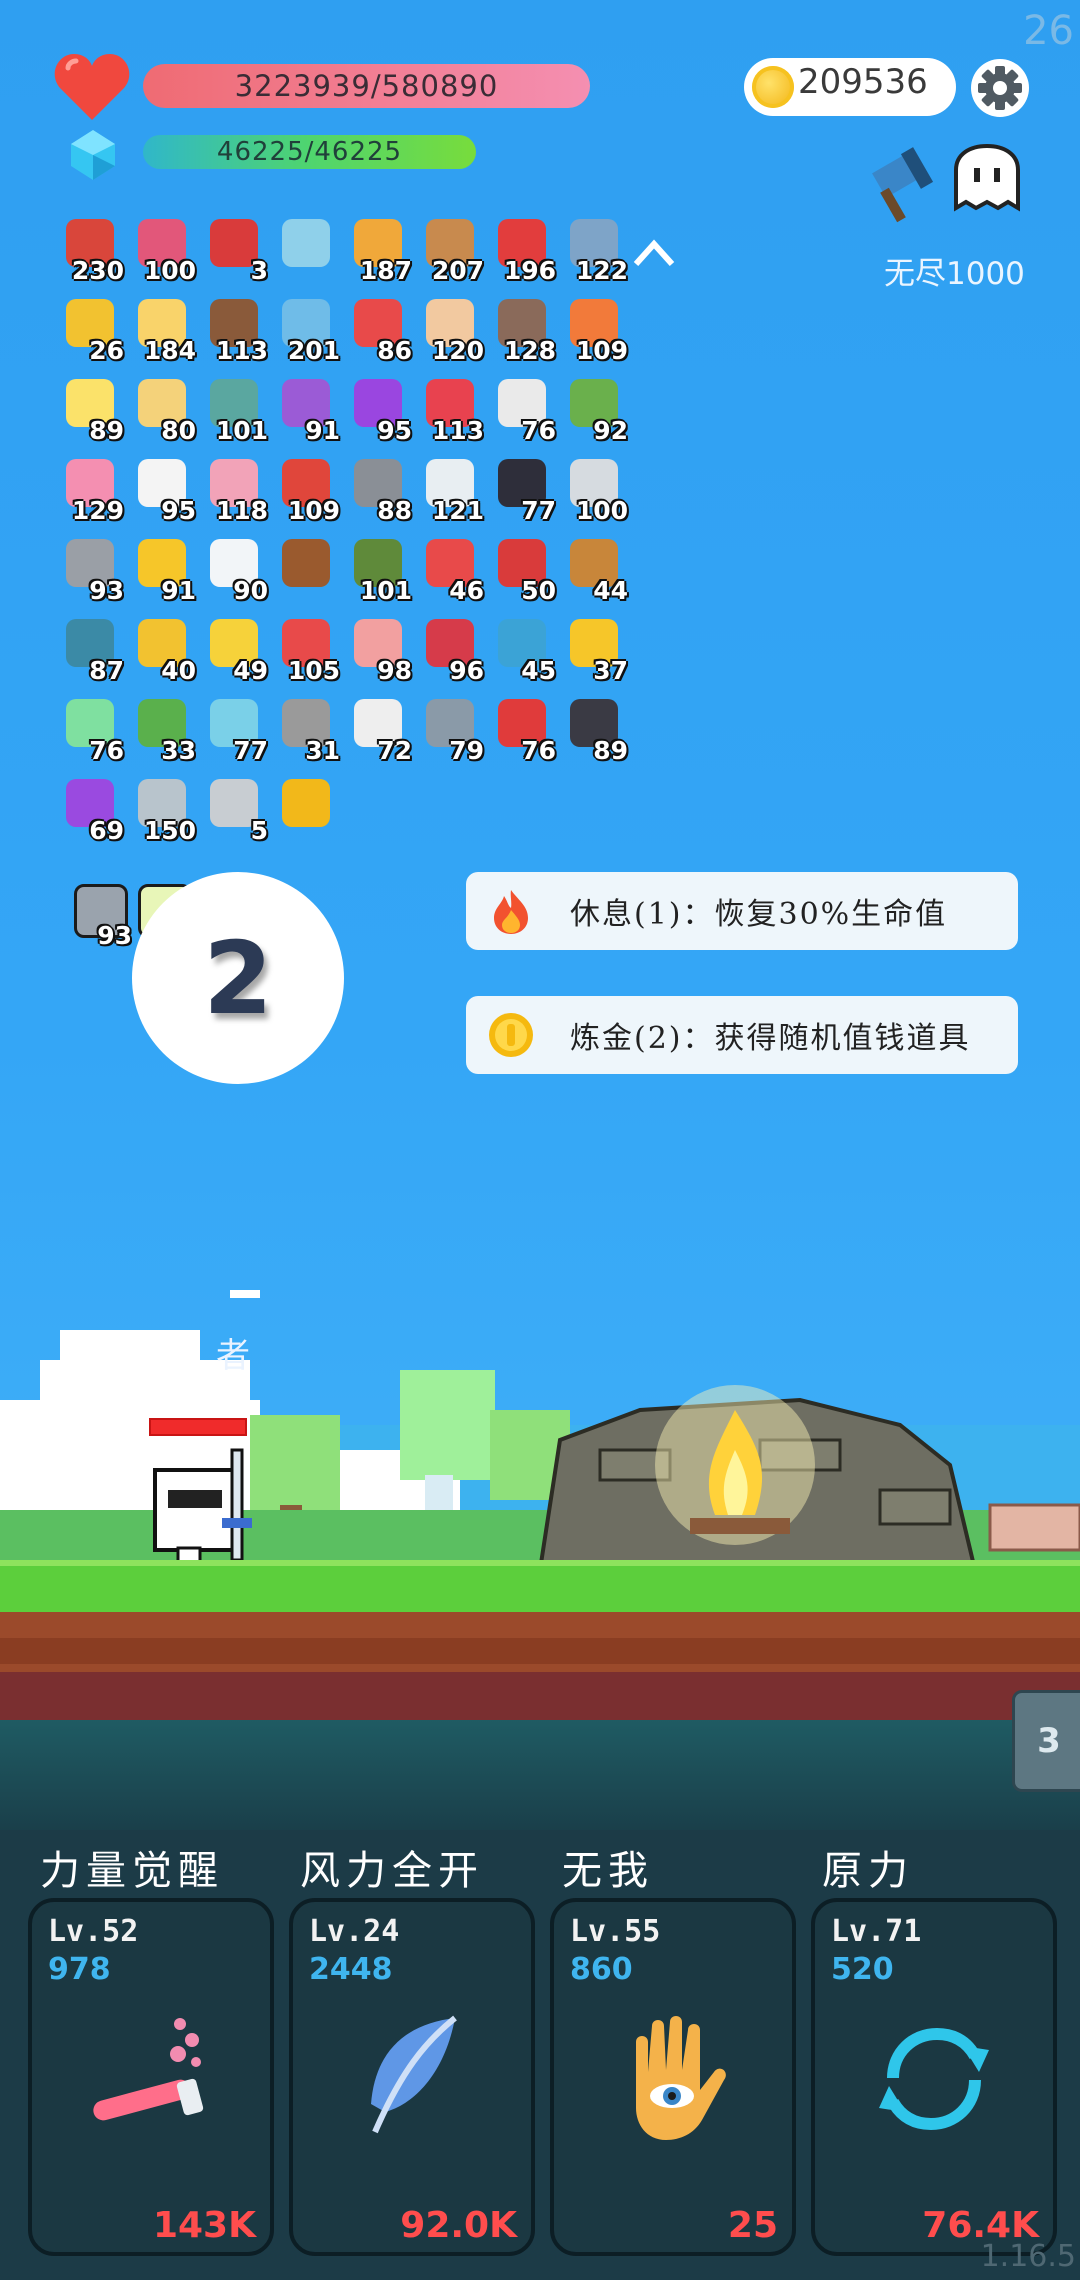 The height and width of the screenshot is (2280, 1080). Describe the element at coordinates (93, 155) in the screenshot. I see `crystal-icon` at that location.